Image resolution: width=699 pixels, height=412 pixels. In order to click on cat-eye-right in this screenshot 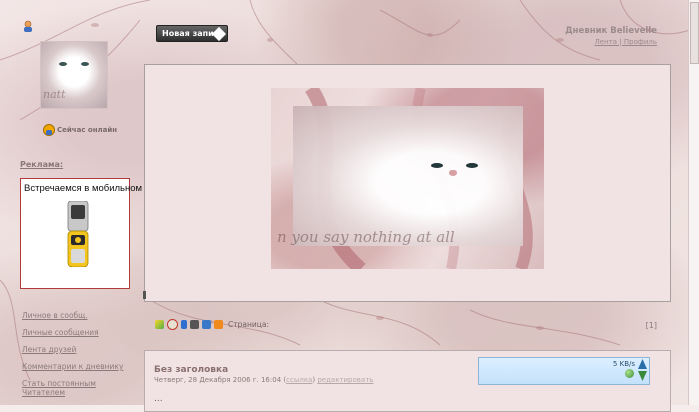, I will do `click(472, 165)`.